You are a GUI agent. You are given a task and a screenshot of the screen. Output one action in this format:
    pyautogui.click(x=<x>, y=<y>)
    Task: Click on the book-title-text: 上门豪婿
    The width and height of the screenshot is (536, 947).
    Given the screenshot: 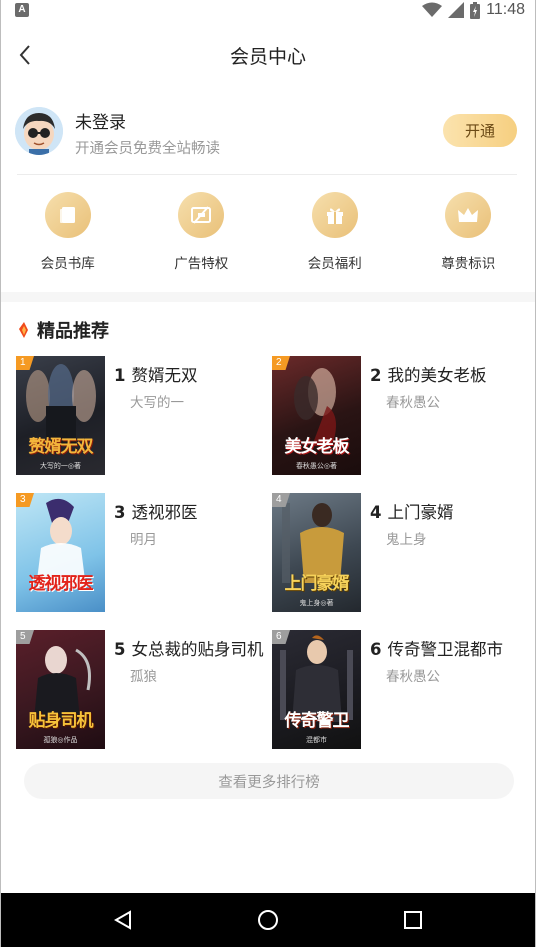 What is the action you would take?
    pyautogui.click(x=420, y=512)
    